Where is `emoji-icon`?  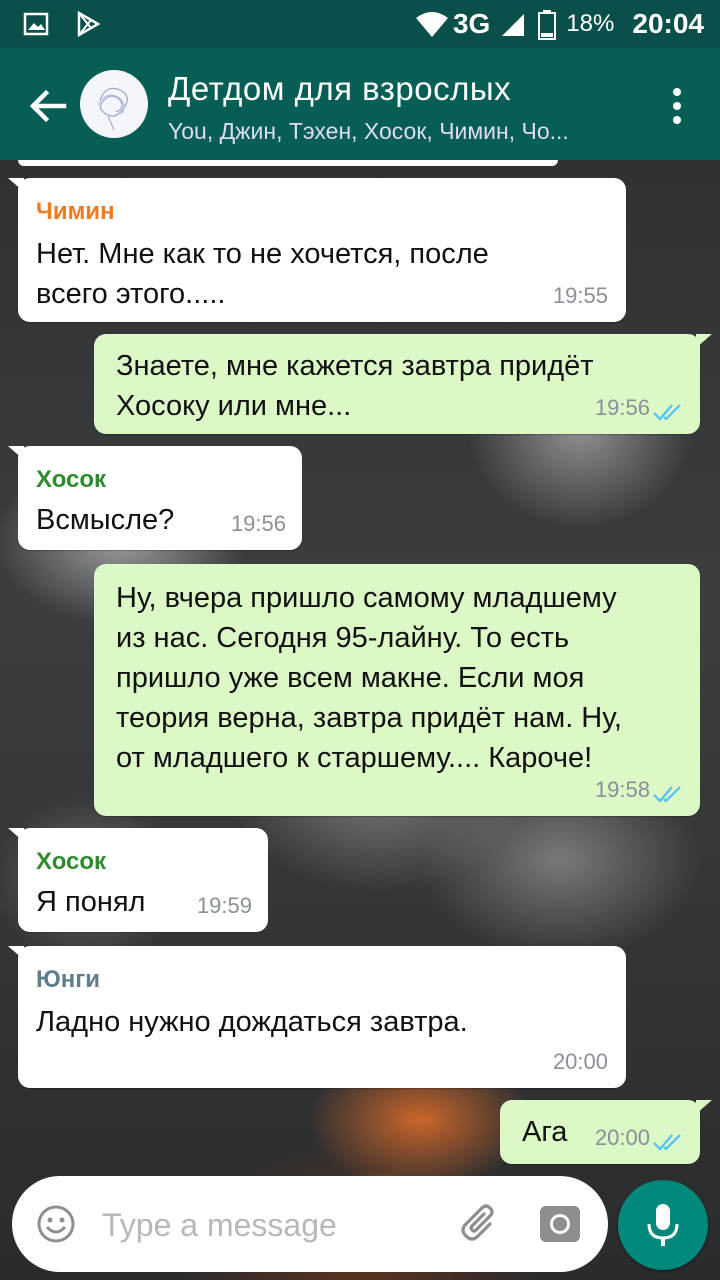
emoji-icon is located at coordinates (56, 1226).